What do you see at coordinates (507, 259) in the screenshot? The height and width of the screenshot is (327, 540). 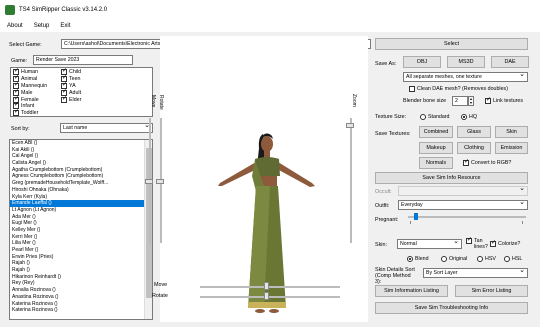 I see `hsl-dot` at bounding box center [507, 259].